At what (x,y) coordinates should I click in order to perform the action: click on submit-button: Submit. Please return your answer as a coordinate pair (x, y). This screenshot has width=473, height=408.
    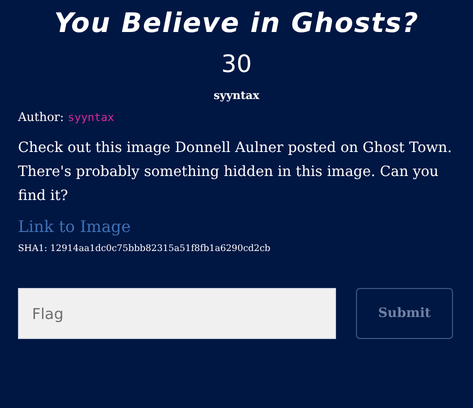
    Looking at the image, I should click on (404, 313).